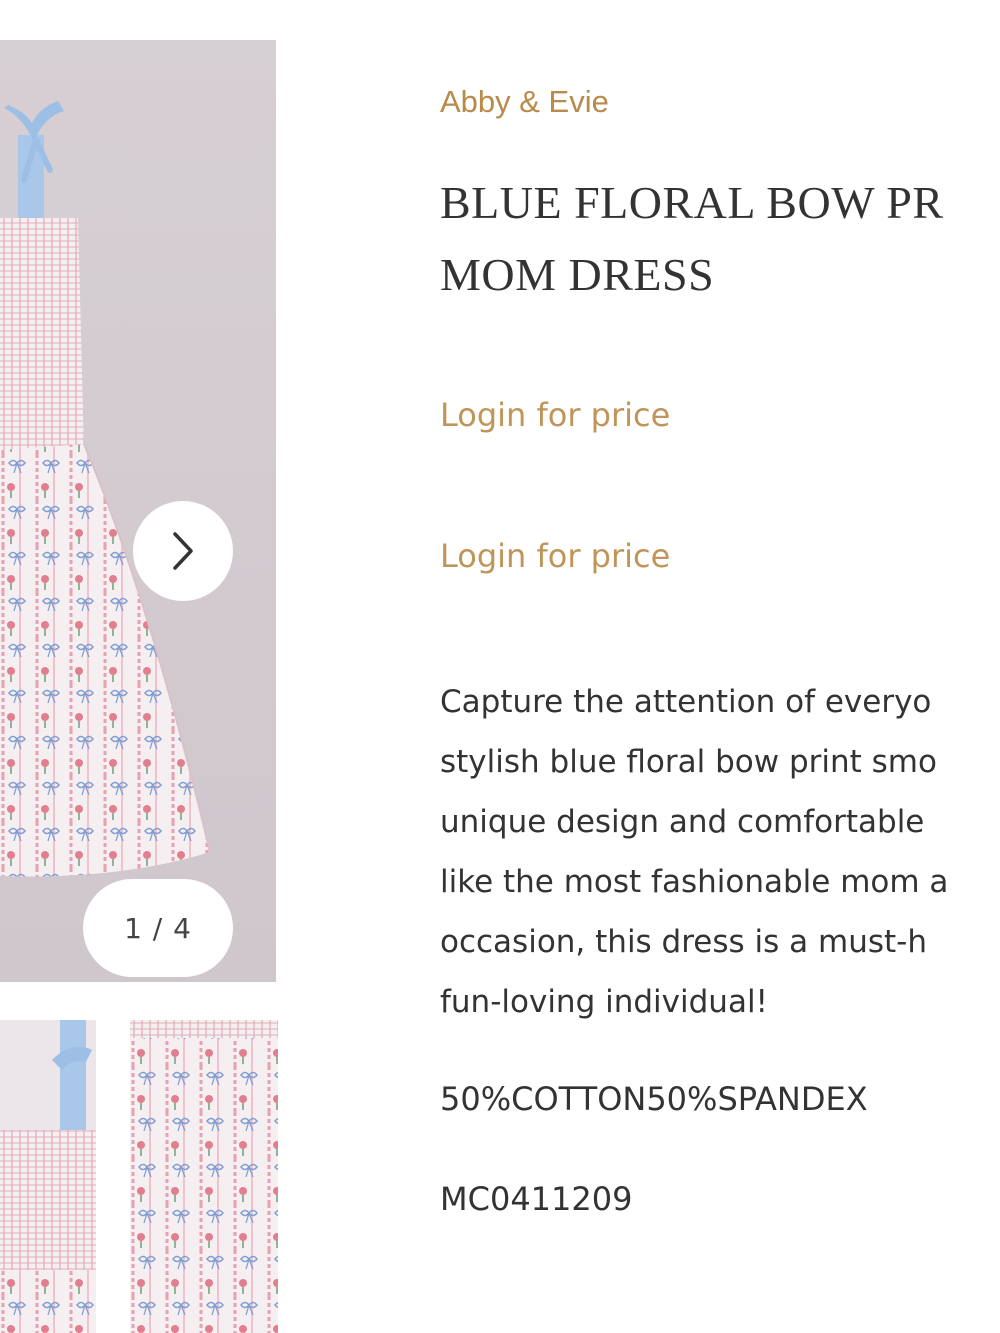  Describe the element at coordinates (683, 942) in the screenshot. I see `description-line: occasion, this dress is a must-h` at that location.